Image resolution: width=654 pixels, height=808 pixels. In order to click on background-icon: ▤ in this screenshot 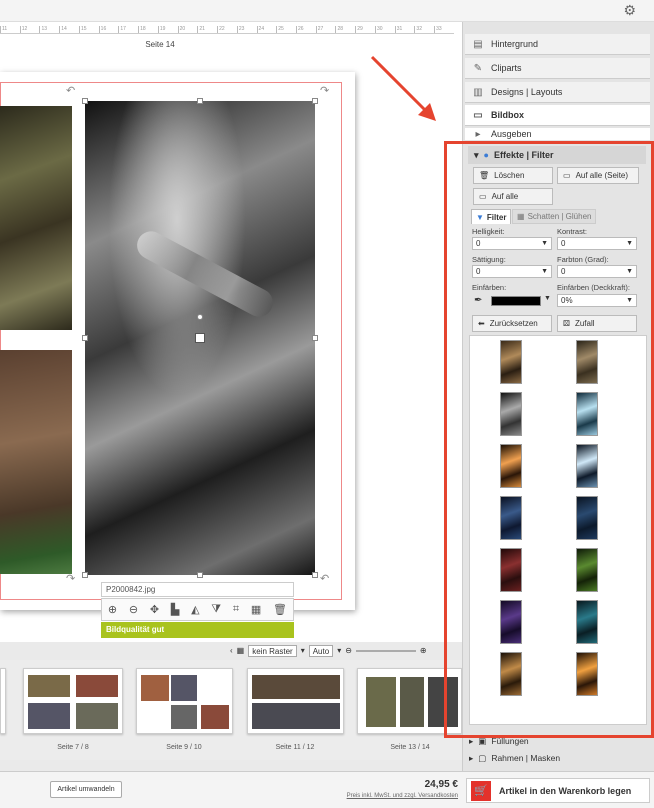, I will do `click(478, 44)`.